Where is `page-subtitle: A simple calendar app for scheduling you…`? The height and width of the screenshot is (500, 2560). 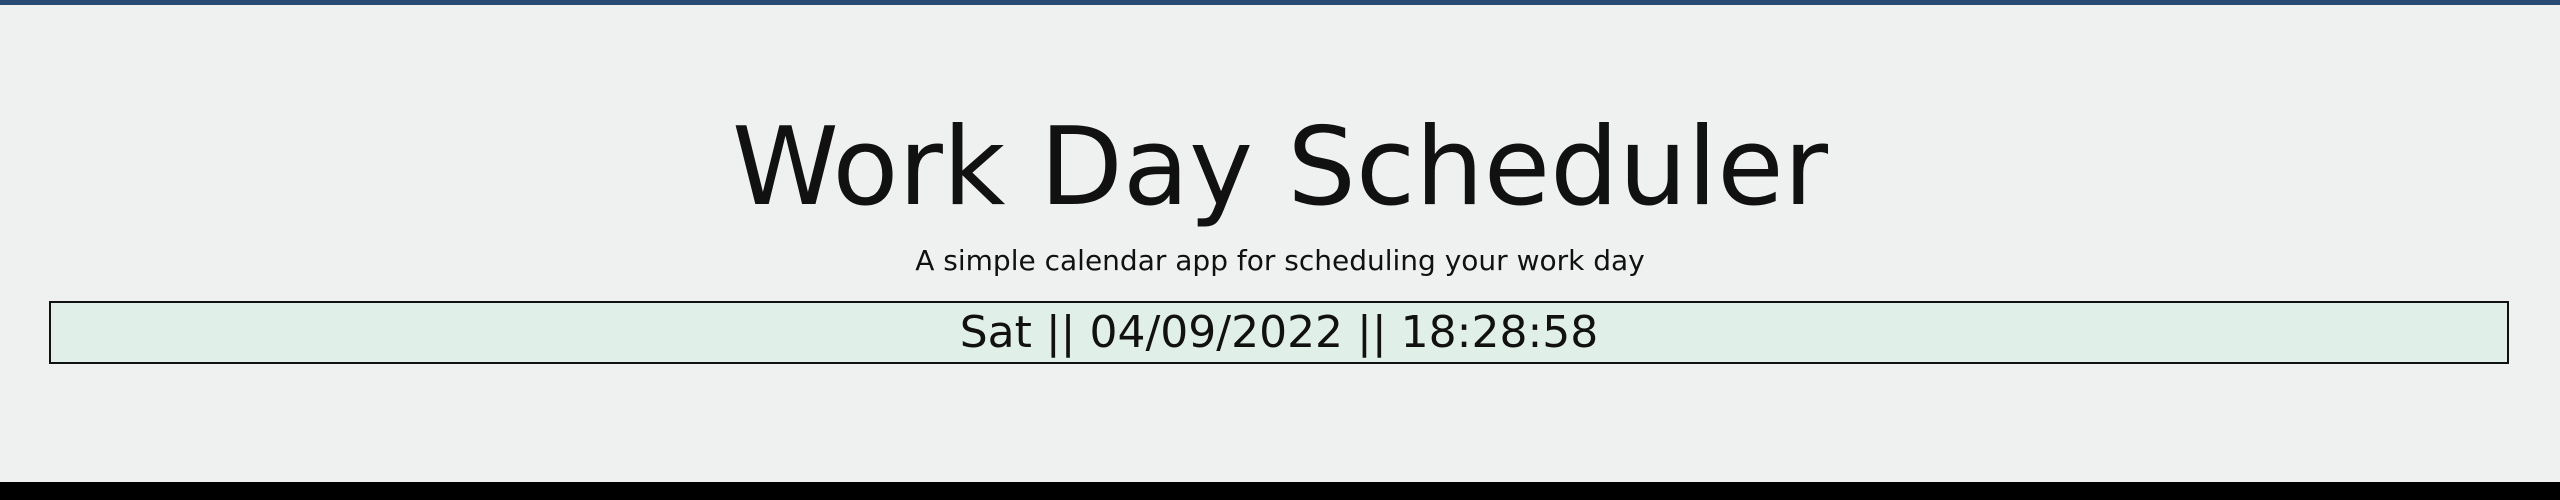
page-subtitle: A simple calendar app for scheduling you… is located at coordinates (1280, 260).